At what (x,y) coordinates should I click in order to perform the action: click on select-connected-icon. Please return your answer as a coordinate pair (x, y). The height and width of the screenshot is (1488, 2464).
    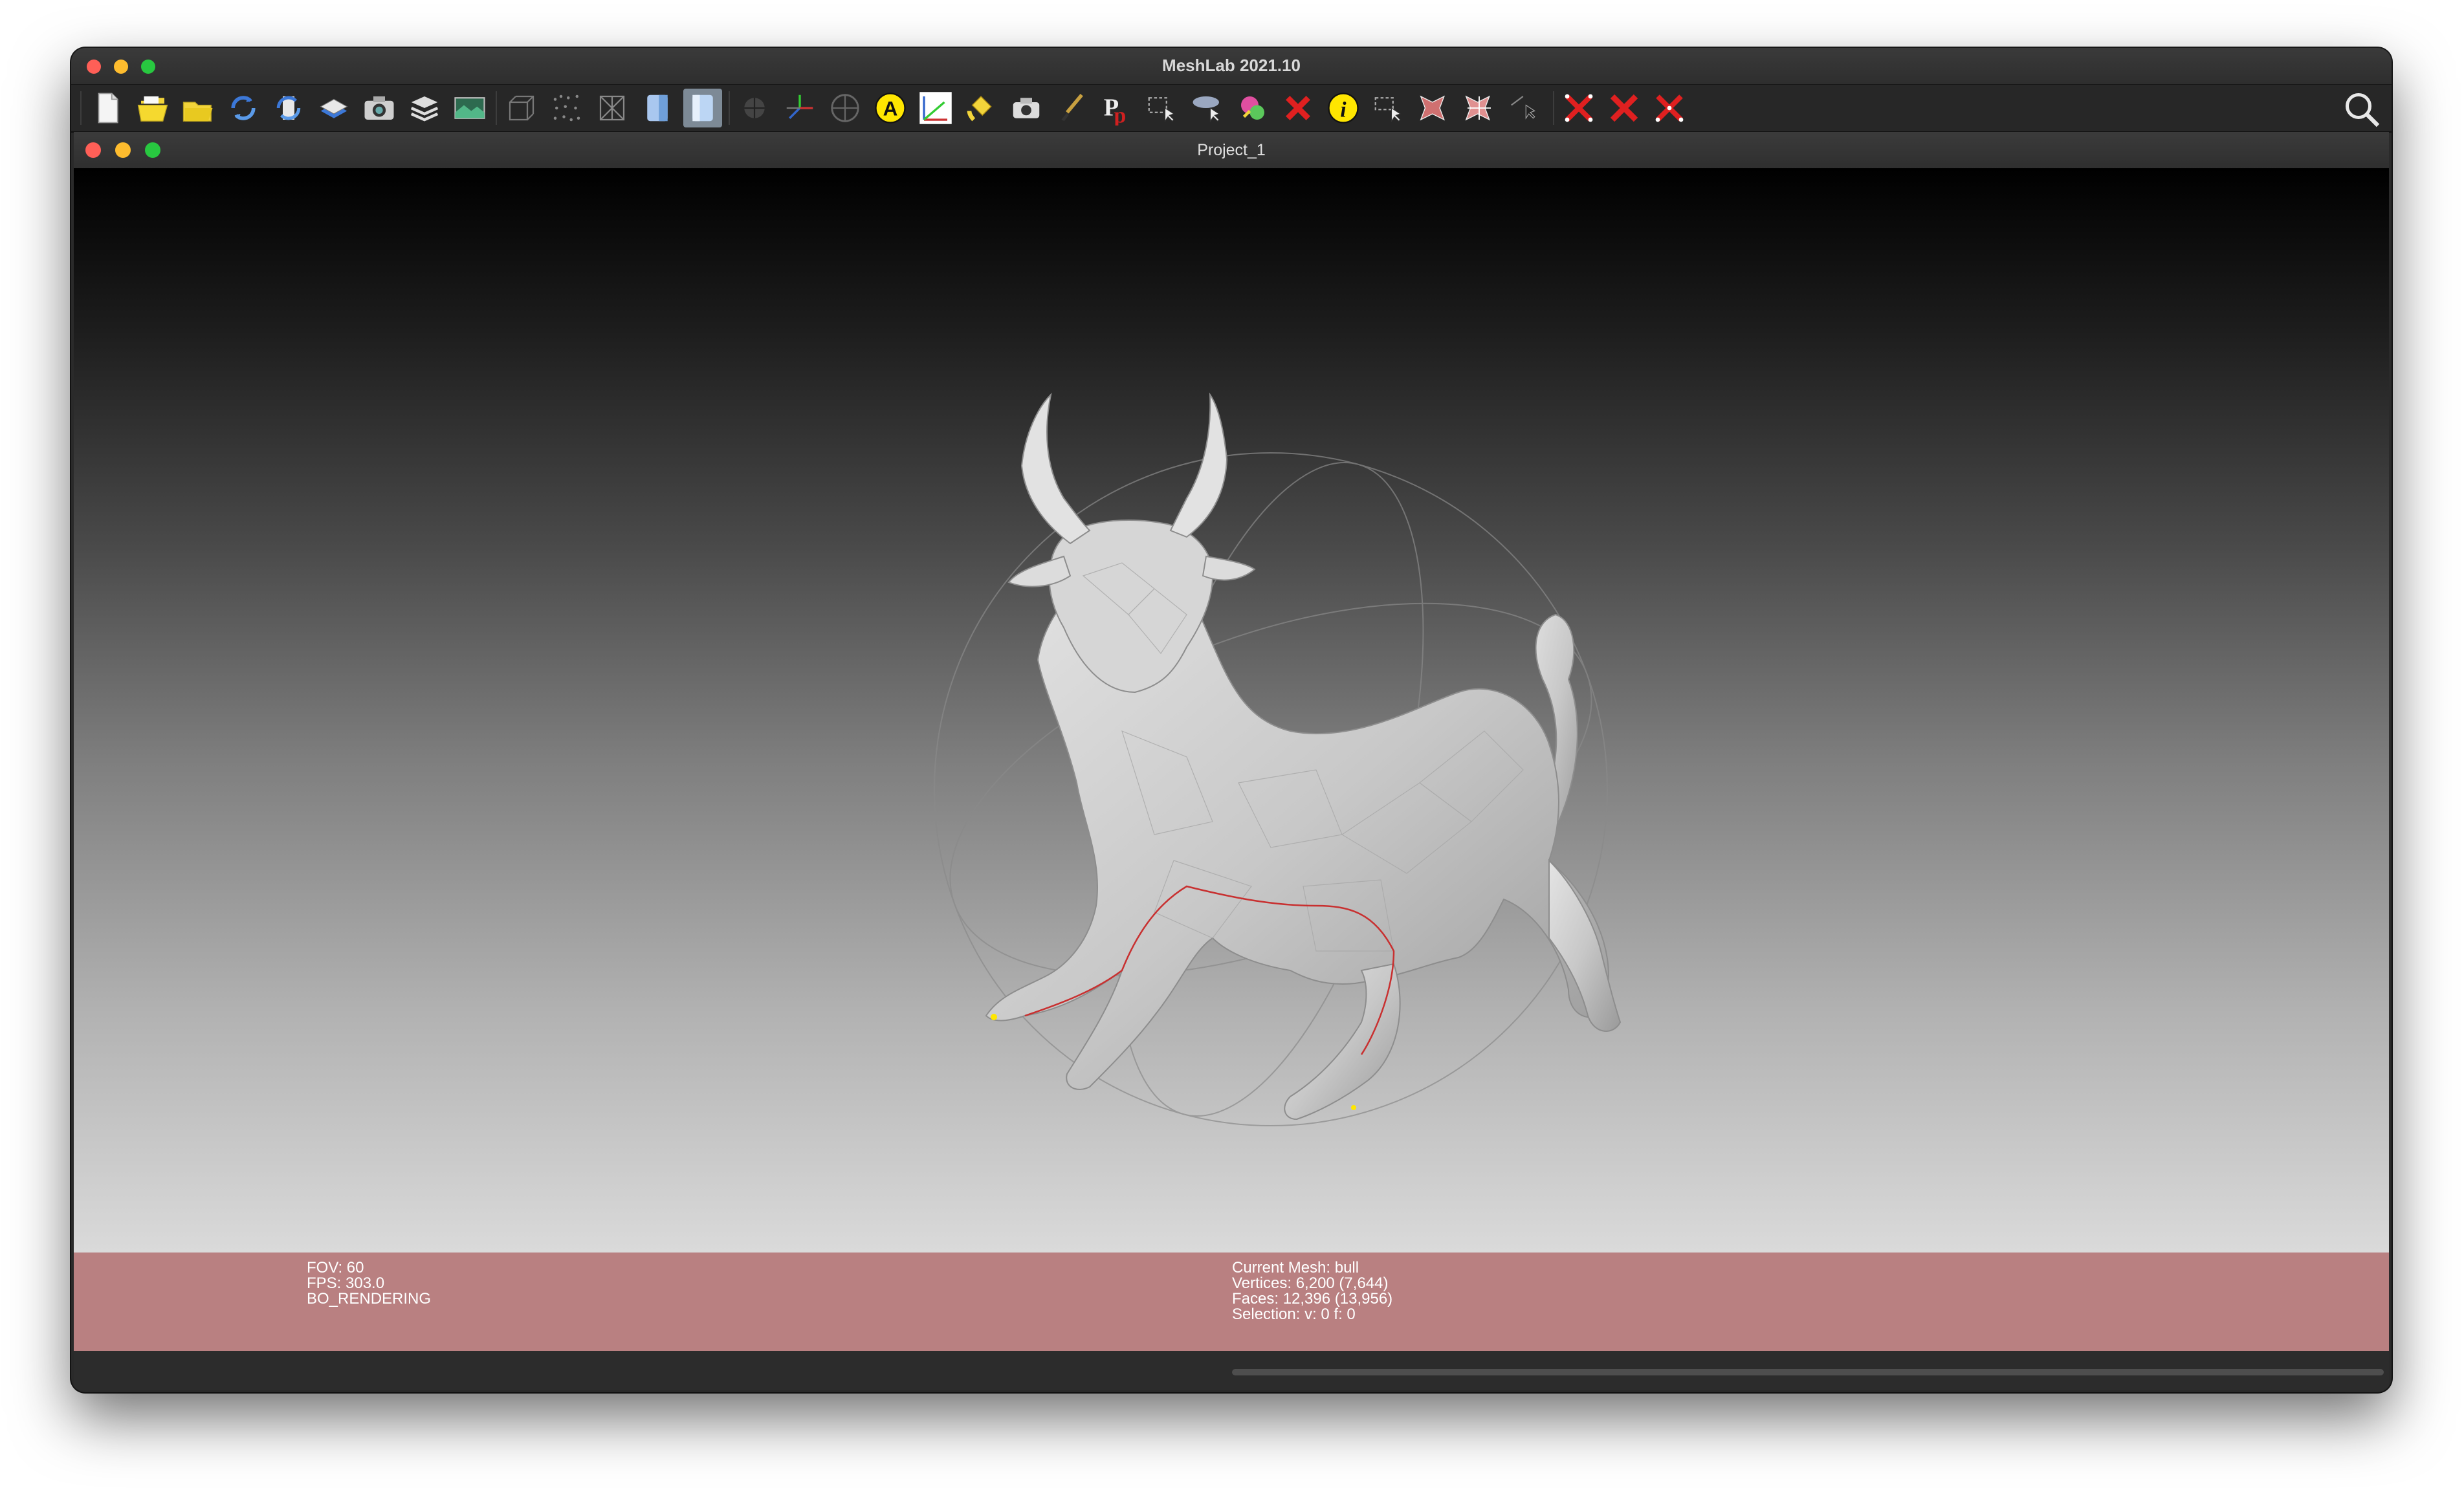
    Looking at the image, I should click on (1434, 108).